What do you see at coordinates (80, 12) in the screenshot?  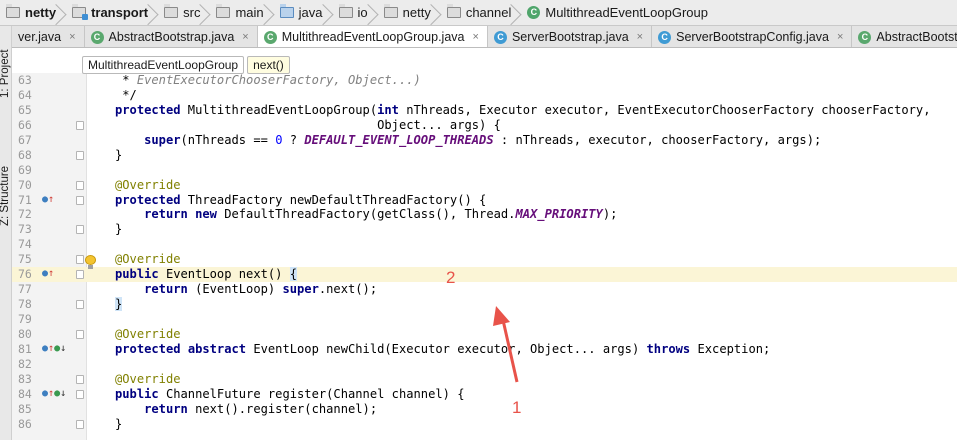 I see `module-folder-icon` at bounding box center [80, 12].